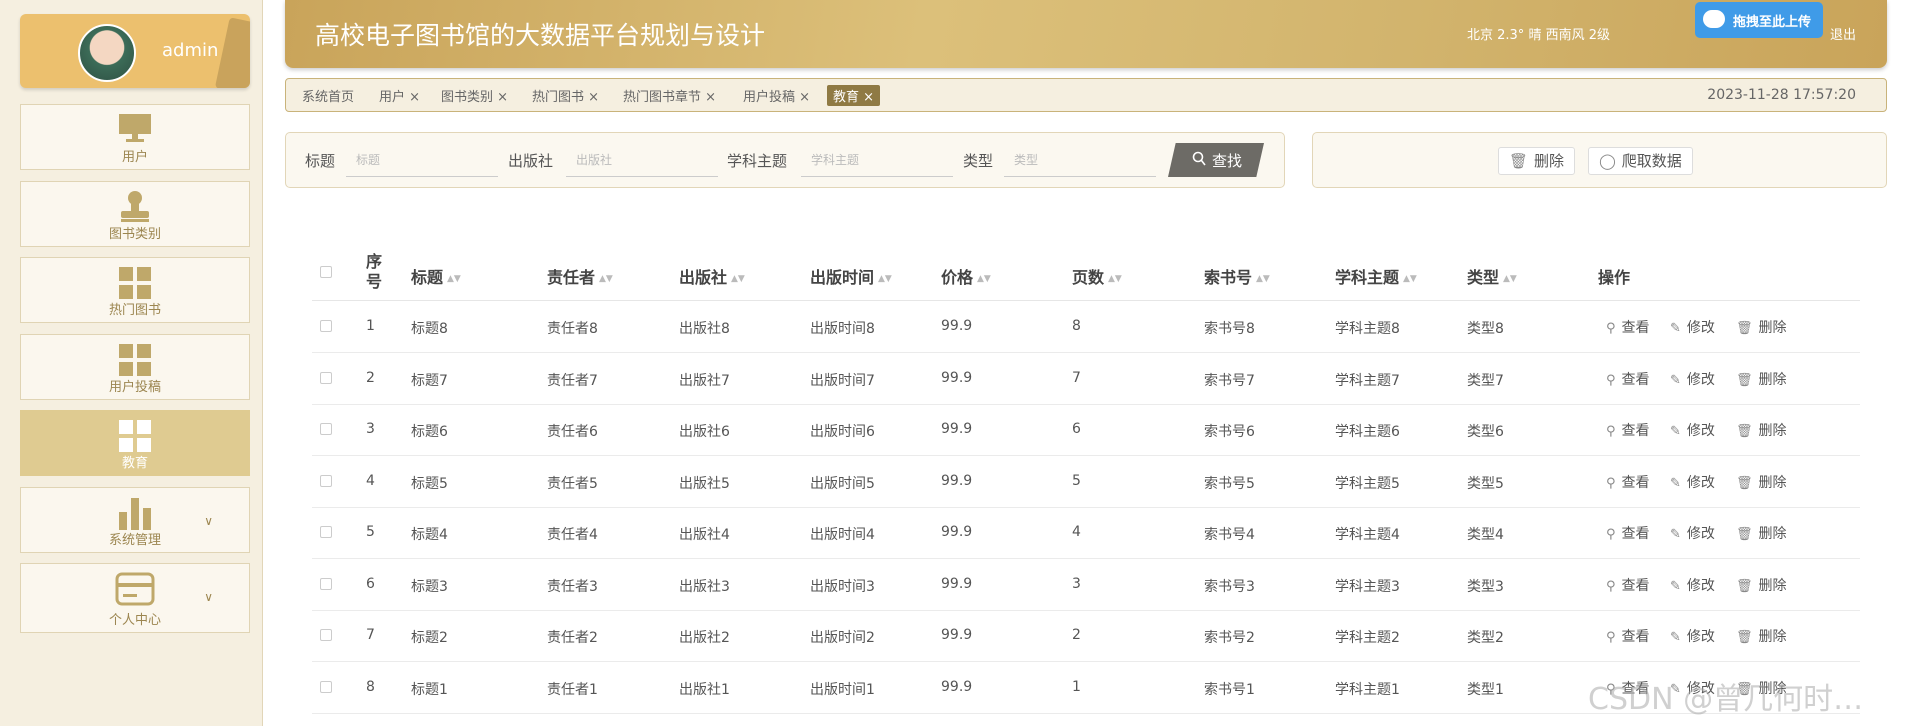 This screenshot has height=726, width=1920. Describe the element at coordinates (436, 276) in the screenshot. I see `column-header-title: 标题 ▲▼` at that location.